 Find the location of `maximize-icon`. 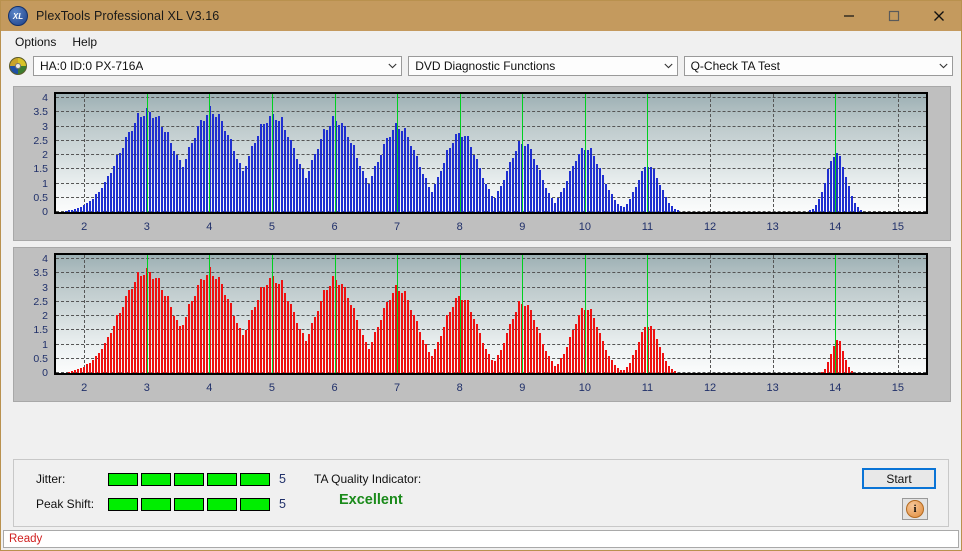

maximize-icon is located at coordinates (893, 16).